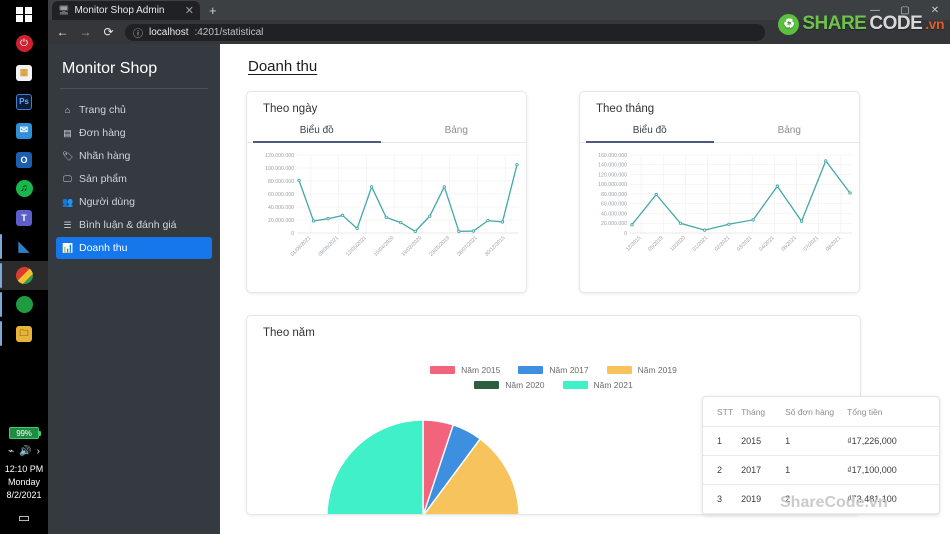 Image resolution: width=950 pixels, height=534 pixels. Describe the element at coordinates (789, 24) in the screenshot. I see `sharecode-badge-icon: ♻` at that location.